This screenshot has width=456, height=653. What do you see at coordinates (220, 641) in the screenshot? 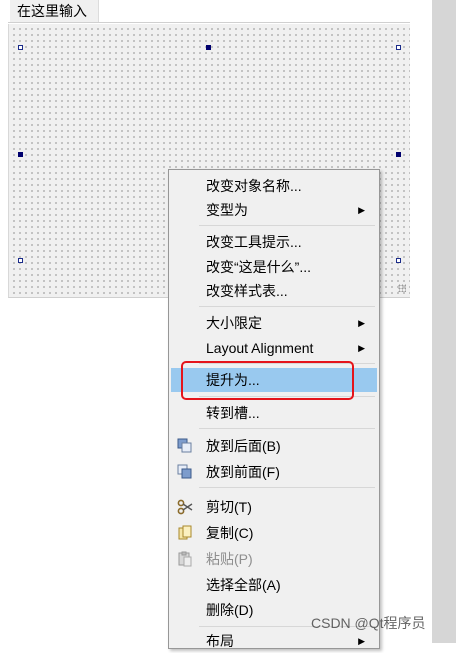
I see `menu-item-label: 布局` at bounding box center [220, 641].